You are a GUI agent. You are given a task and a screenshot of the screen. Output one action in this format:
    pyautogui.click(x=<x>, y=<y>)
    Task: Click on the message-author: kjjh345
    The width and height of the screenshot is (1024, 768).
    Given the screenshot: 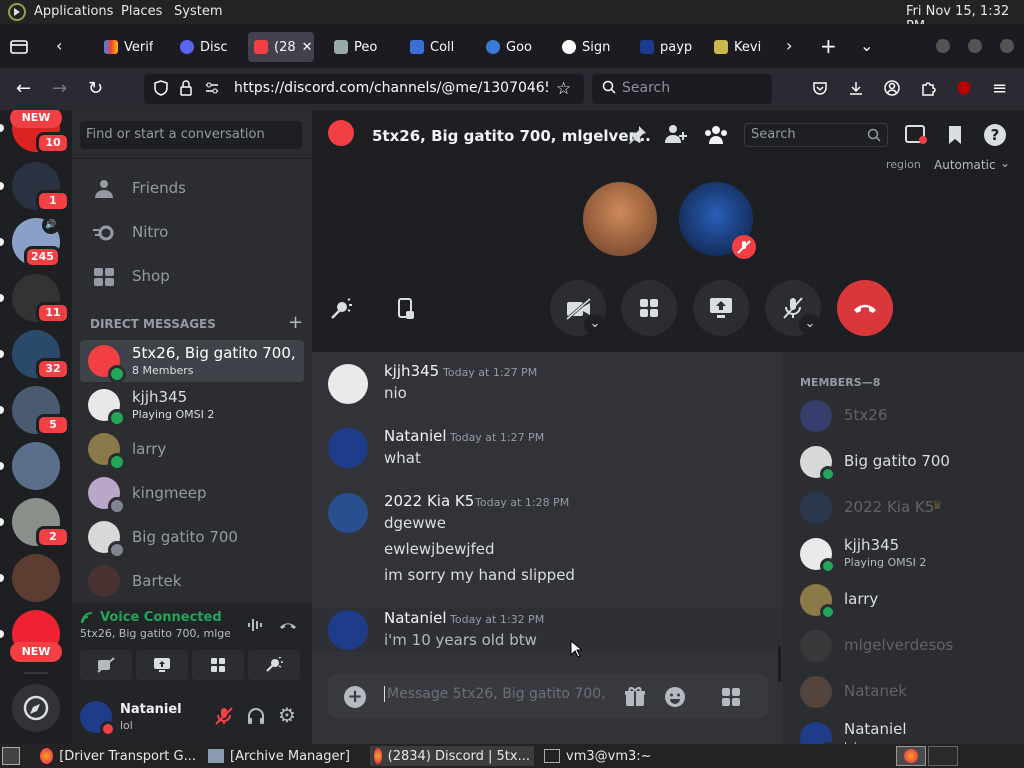 What is the action you would take?
    pyautogui.click(x=411, y=371)
    